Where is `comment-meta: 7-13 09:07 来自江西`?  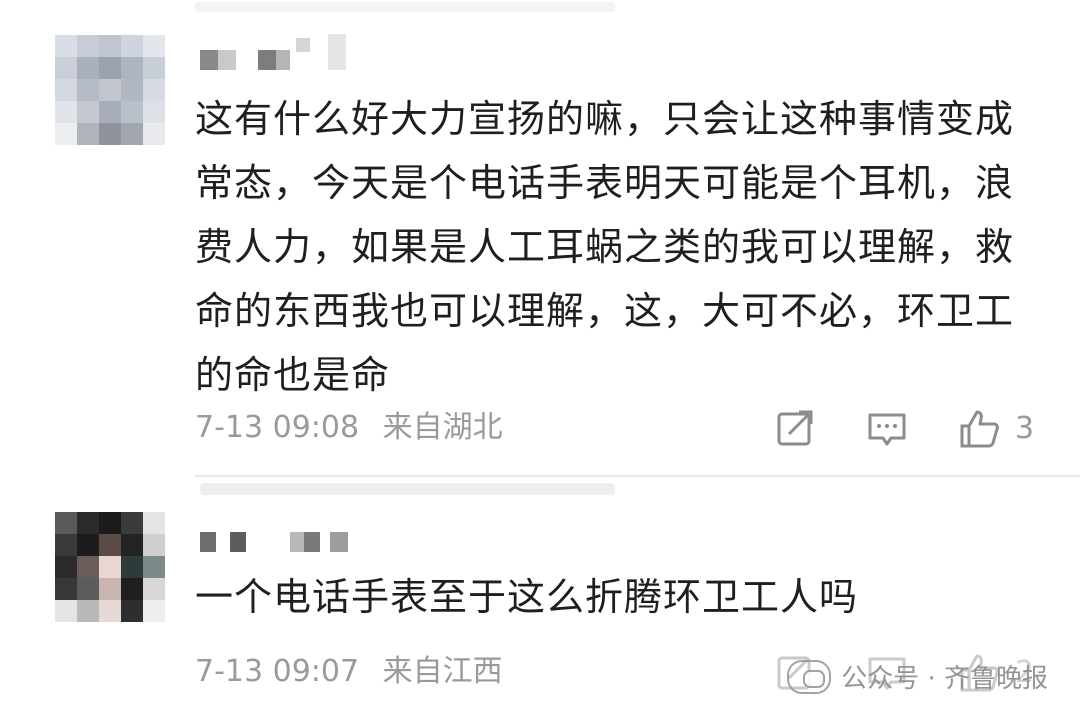 comment-meta: 7-13 09:07 来自江西 is located at coordinates (356, 672).